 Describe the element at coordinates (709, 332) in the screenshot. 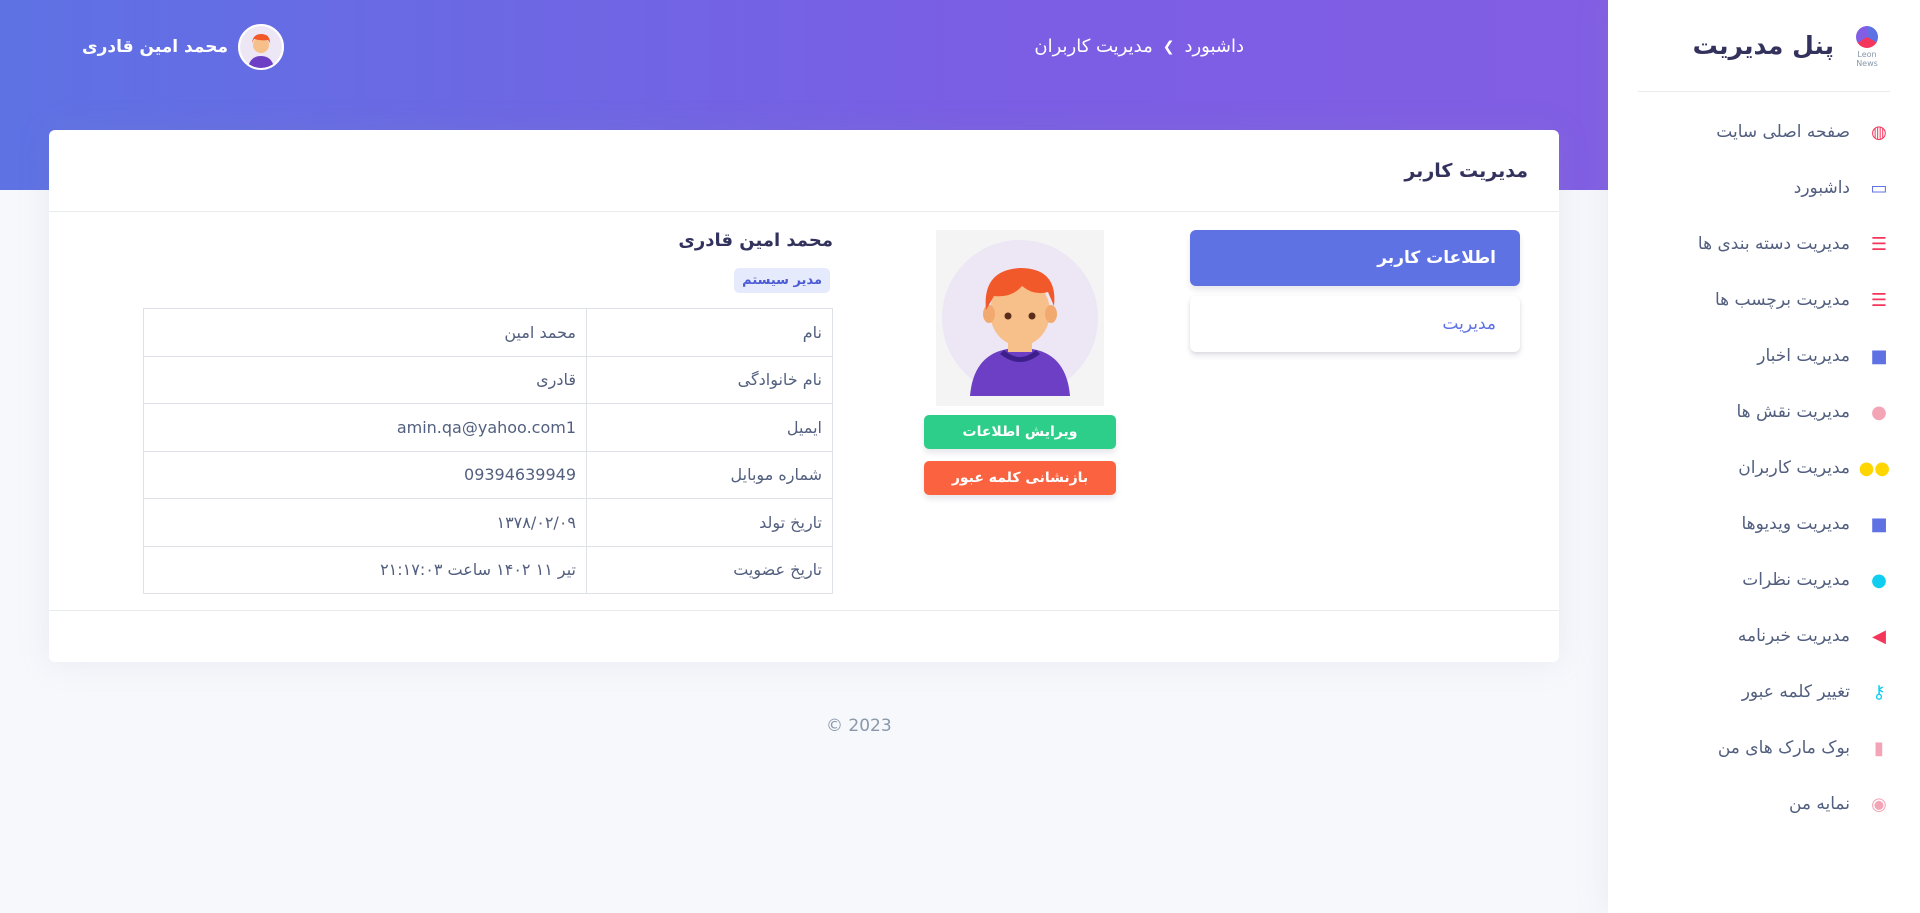

I see `row-label: نام` at that location.